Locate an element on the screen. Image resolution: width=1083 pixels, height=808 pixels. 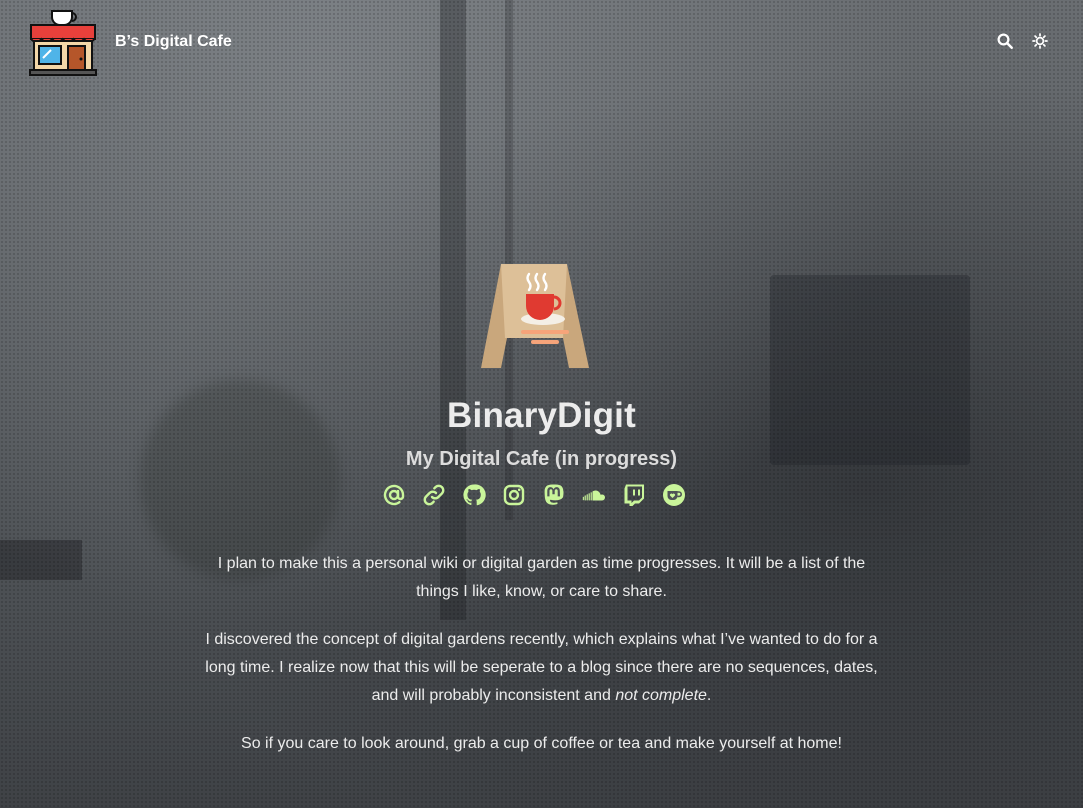
site-header: B’s Digital Cafe is located at coordinates (541, 42).